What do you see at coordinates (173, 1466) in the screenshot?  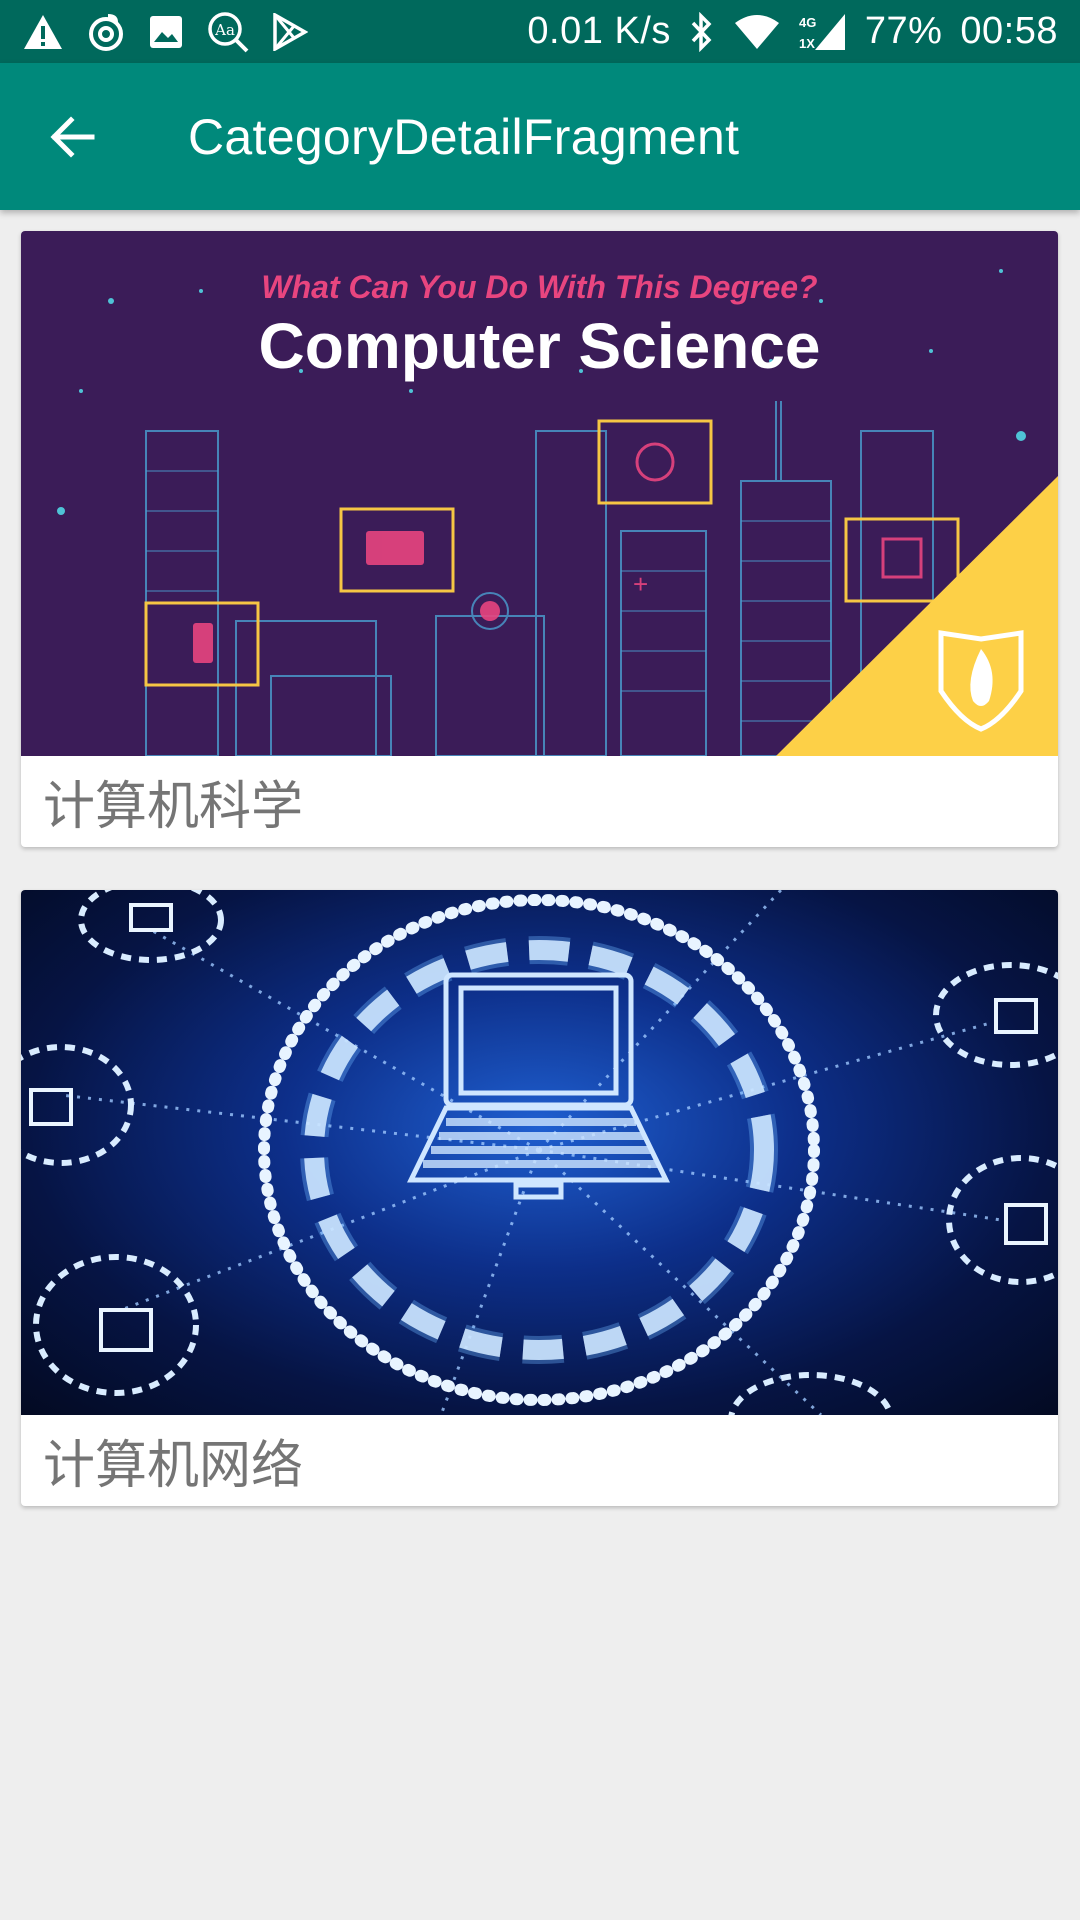 I see `category-label: 计算机网络` at bounding box center [173, 1466].